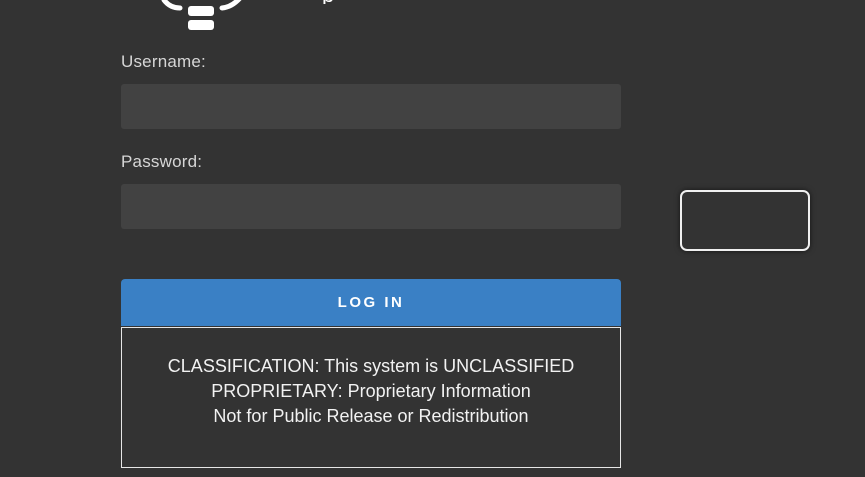 The height and width of the screenshot is (477, 865). I want to click on classification-line-3: Not for Public Release or Redistribution, so click(371, 416).